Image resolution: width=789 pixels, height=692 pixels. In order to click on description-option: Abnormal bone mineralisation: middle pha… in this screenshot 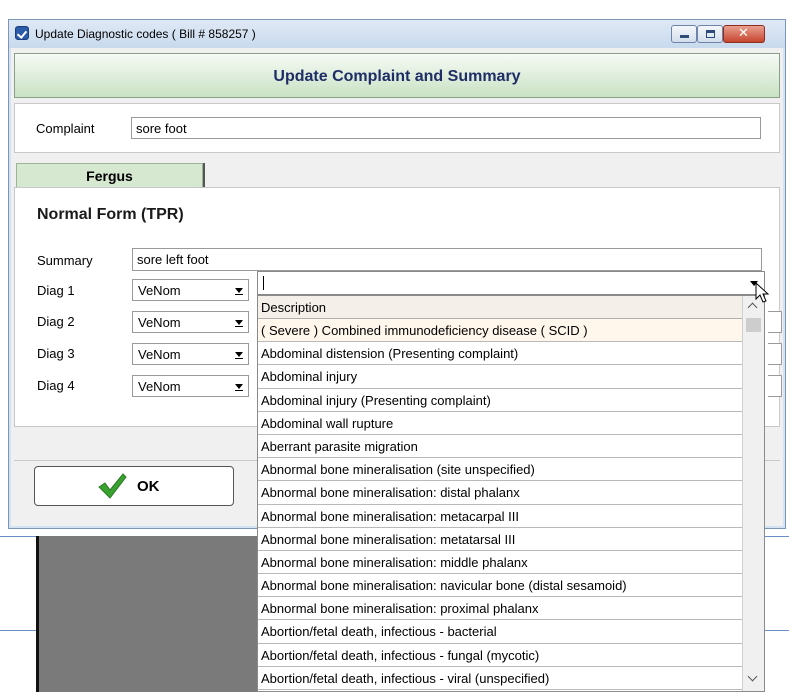, I will do `click(500, 562)`.